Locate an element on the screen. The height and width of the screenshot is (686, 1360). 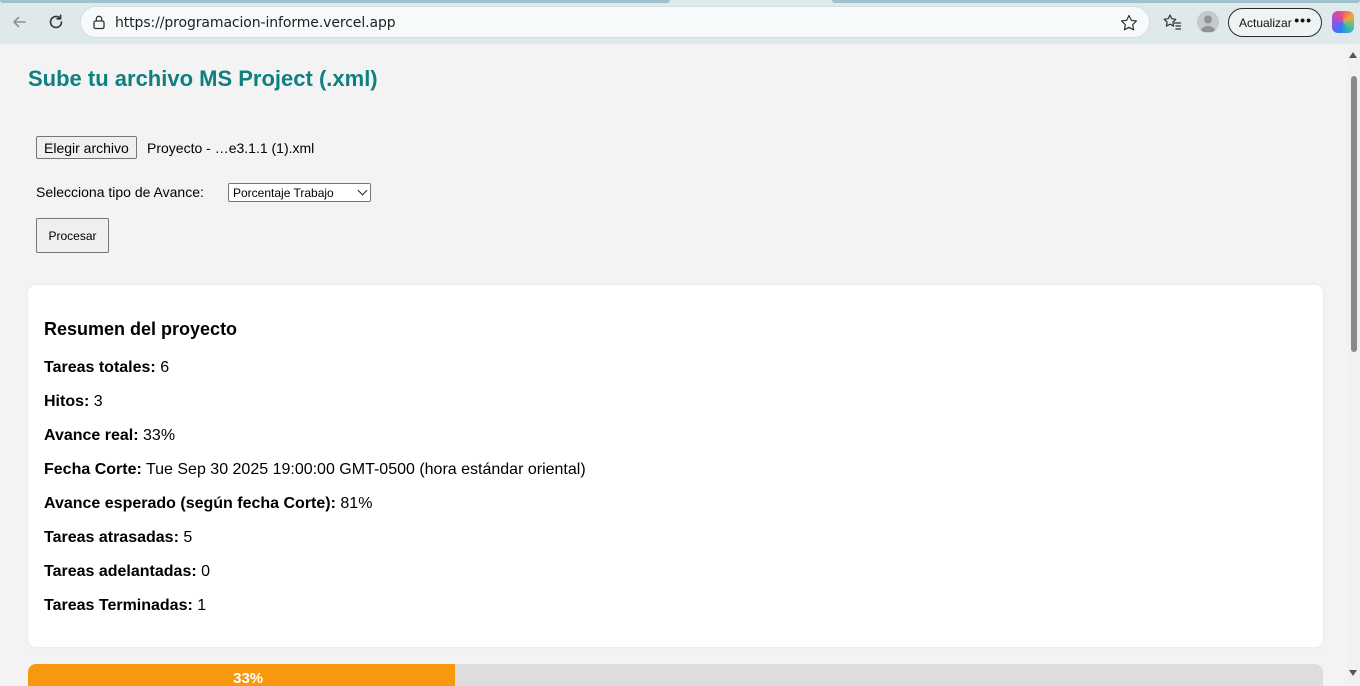
progress-bar: 33% is located at coordinates (675, 675).